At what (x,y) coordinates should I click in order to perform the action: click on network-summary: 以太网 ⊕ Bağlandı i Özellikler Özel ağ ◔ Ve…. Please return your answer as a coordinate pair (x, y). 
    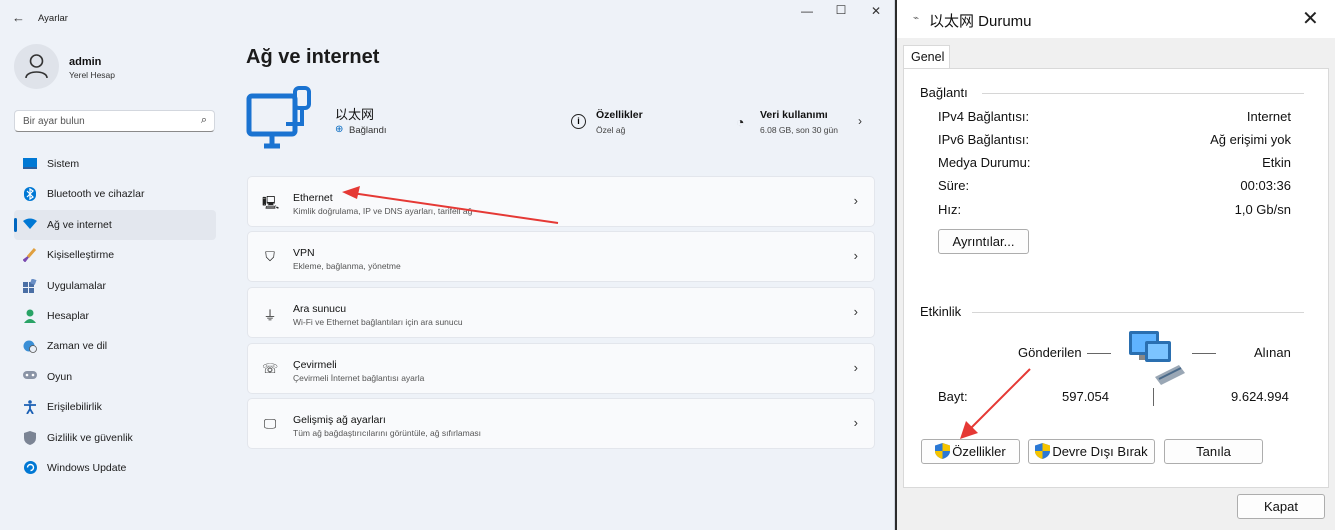
    Looking at the image, I should click on (561, 121).